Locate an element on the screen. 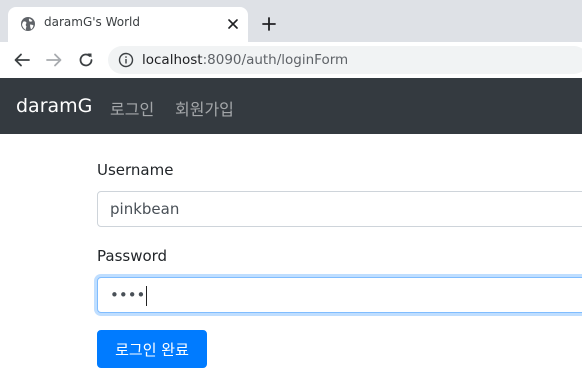 This screenshot has height=392, width=582. password-label: Password is located at coordinates (132, 256).